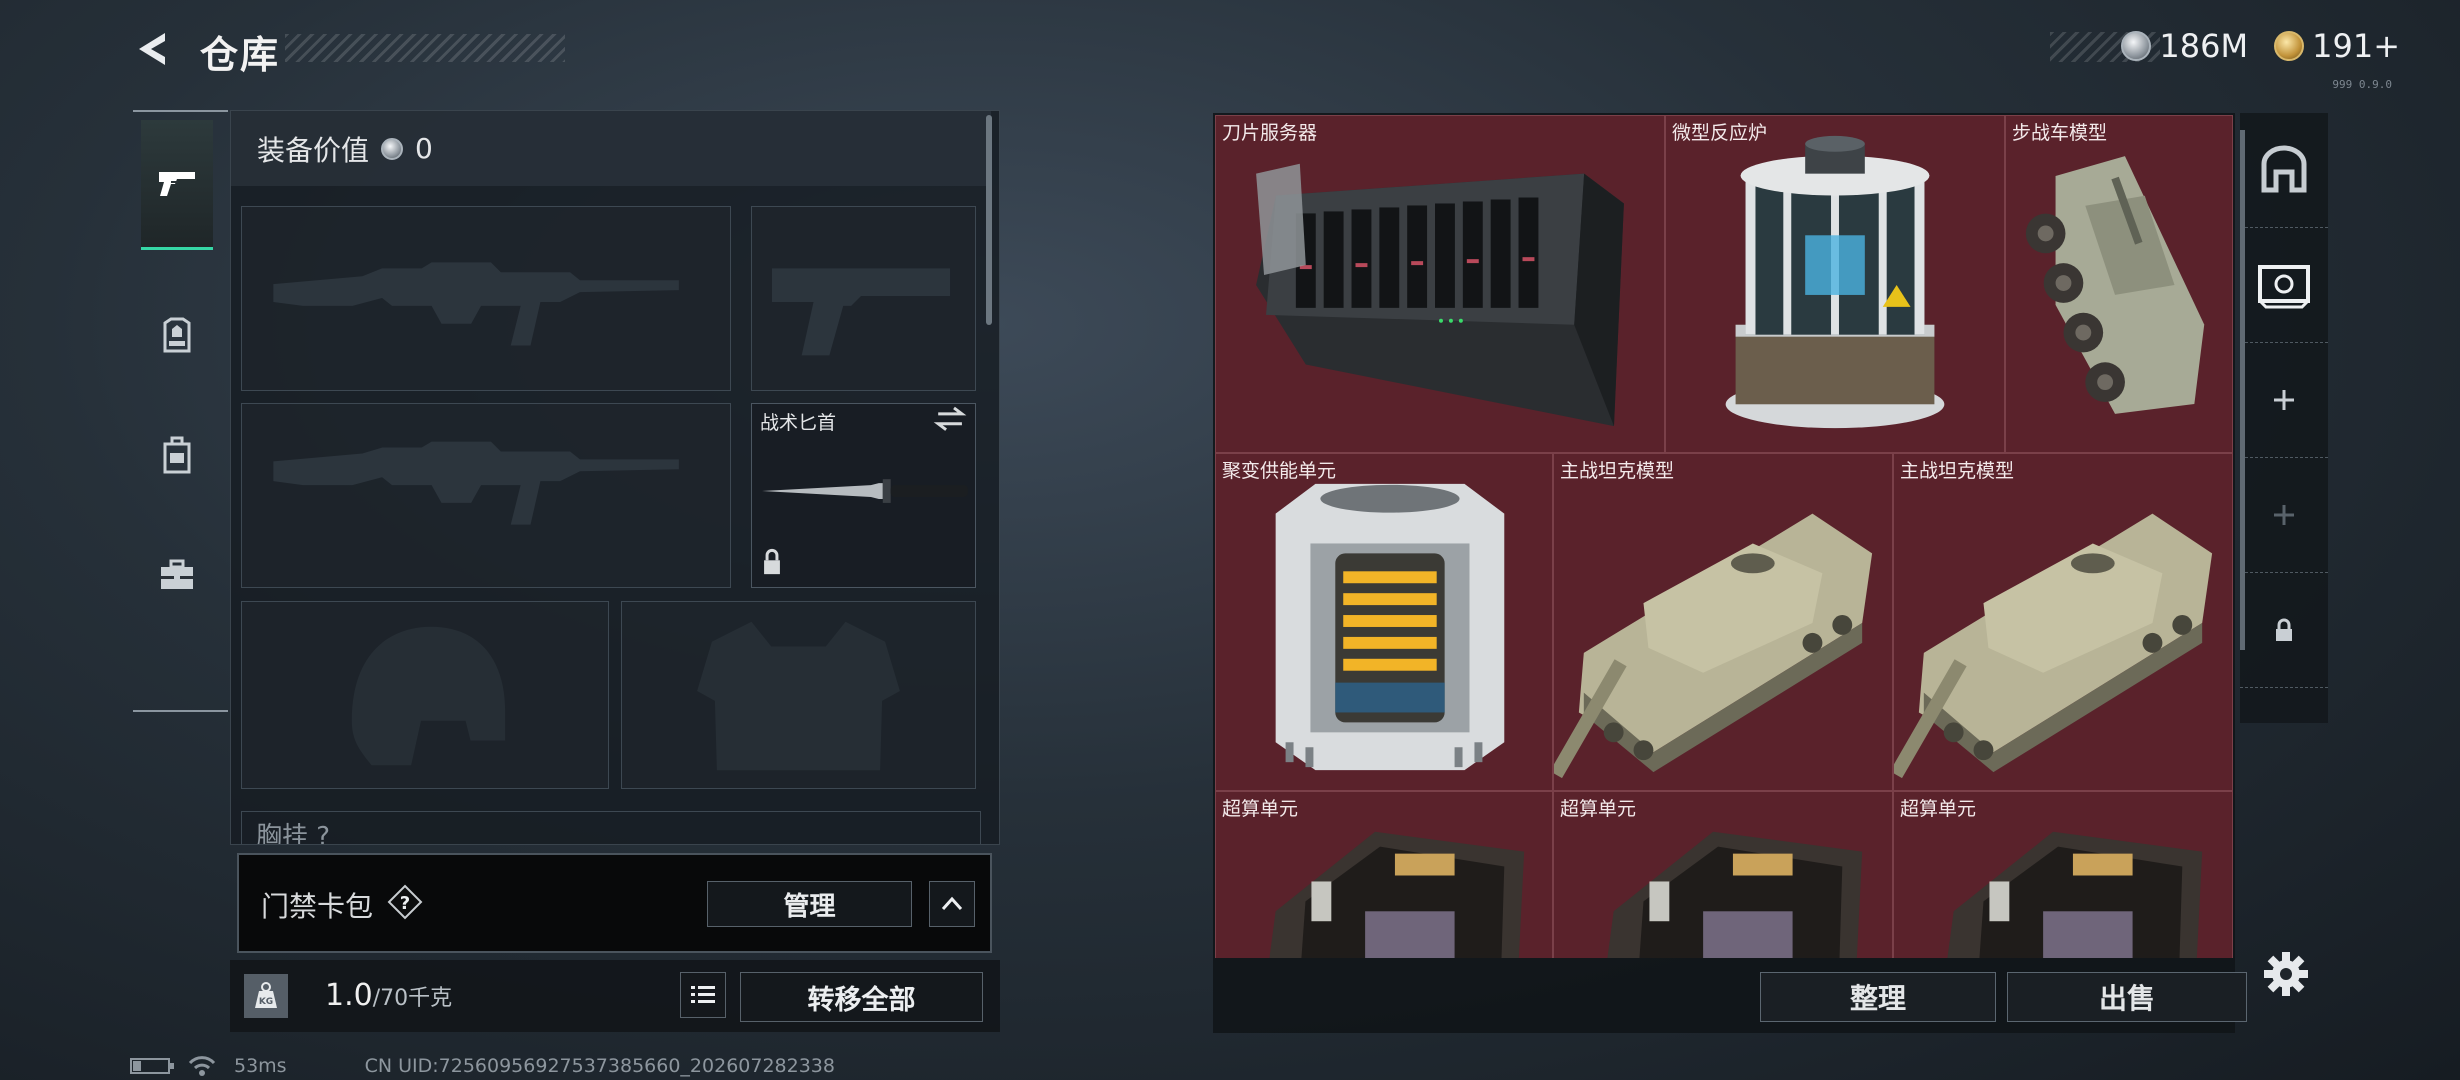  Describe the element at coordinates (2053, 646) in the screenshot. I see `tank-model-icon` at that location.